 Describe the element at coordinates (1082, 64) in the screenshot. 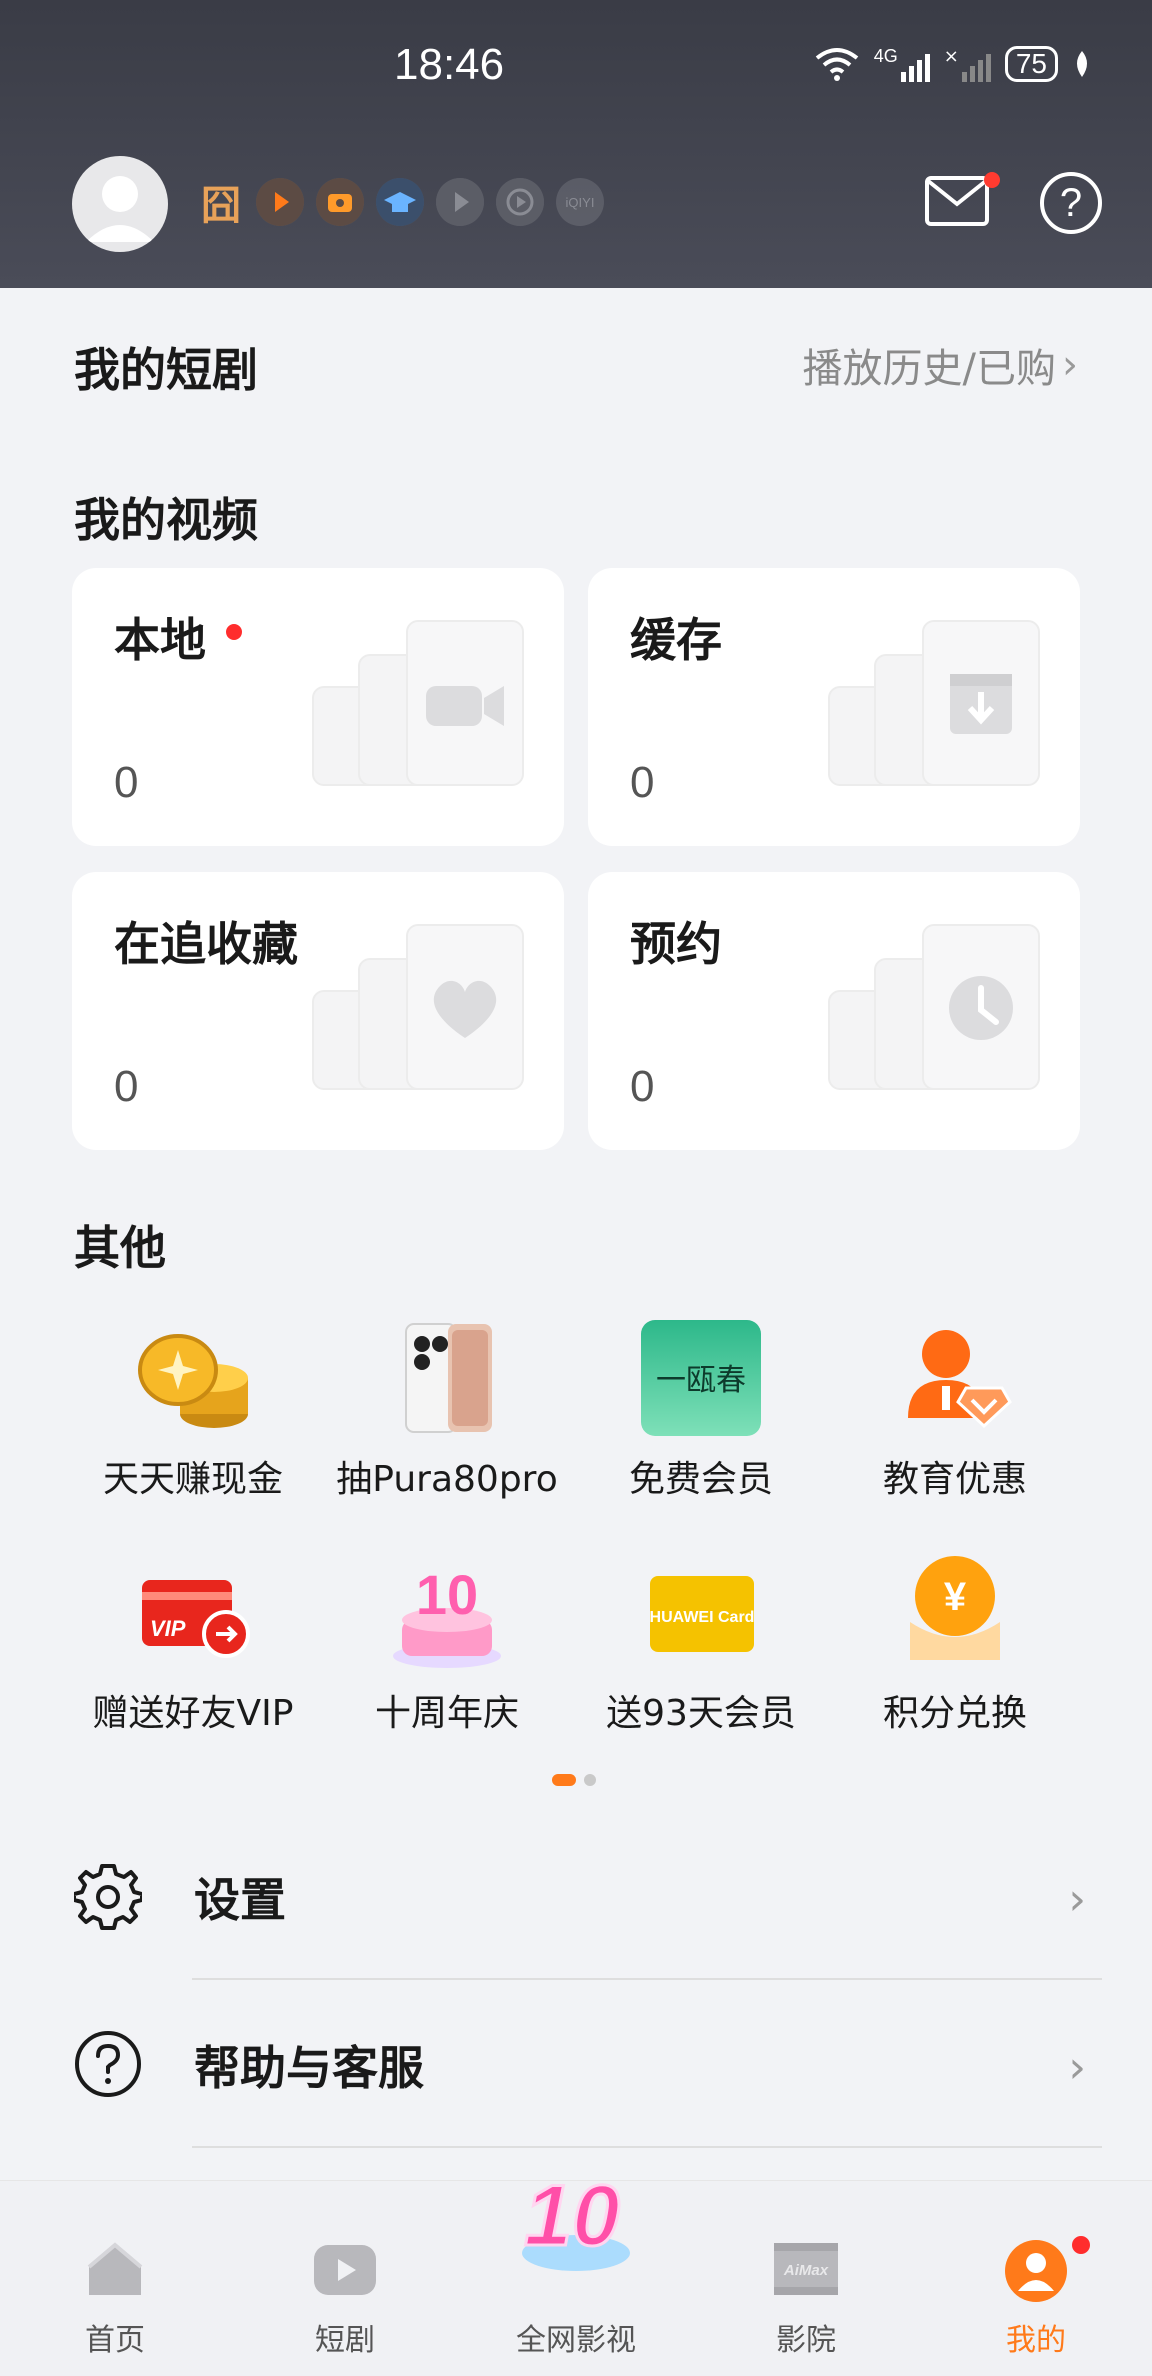

I see `leaf-icon` at that location.